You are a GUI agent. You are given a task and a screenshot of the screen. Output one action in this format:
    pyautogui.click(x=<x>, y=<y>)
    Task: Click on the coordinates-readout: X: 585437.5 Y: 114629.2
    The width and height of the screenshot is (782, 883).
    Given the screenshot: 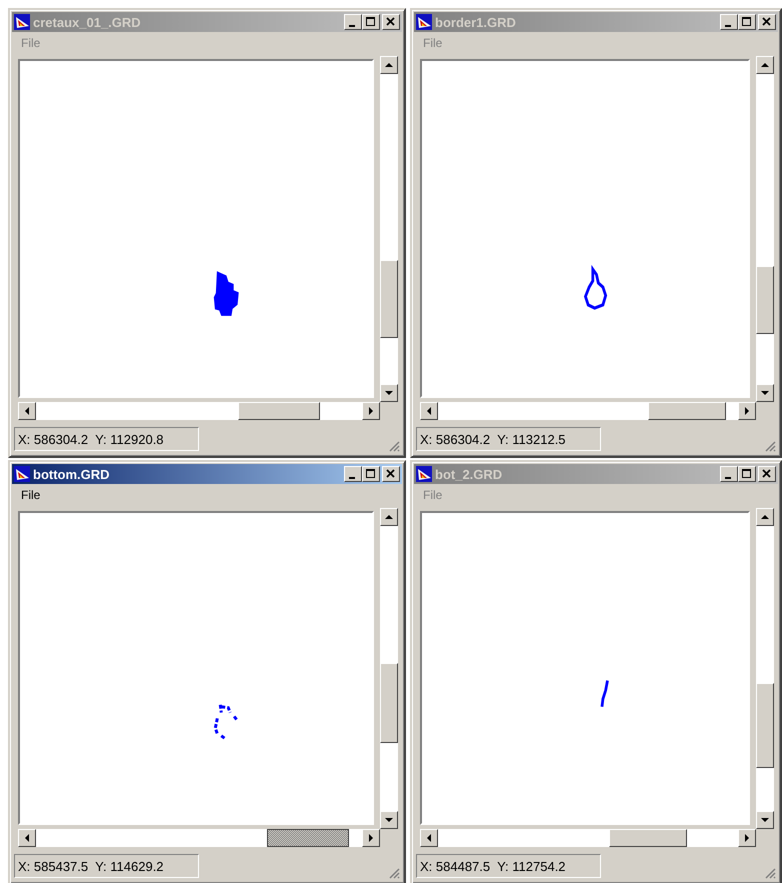 What is the action you would take?
    pyautogui.click(x=106, y=866)
    